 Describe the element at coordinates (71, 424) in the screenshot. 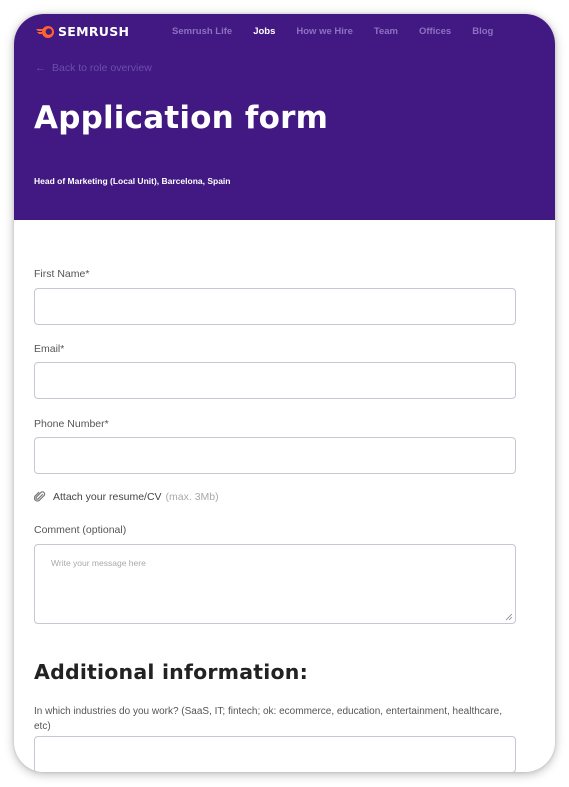

I see `phone-label: Phone Number*` at that location.